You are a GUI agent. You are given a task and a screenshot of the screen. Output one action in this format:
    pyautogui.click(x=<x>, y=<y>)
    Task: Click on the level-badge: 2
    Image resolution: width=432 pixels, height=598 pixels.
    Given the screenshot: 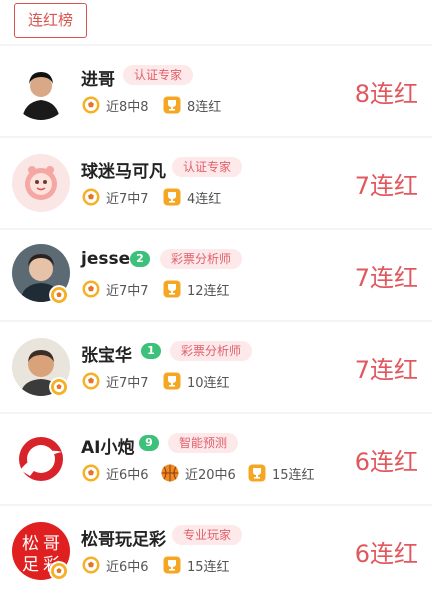 What is the action you would take?
    pyautogui.click(x=140, y=259)
    